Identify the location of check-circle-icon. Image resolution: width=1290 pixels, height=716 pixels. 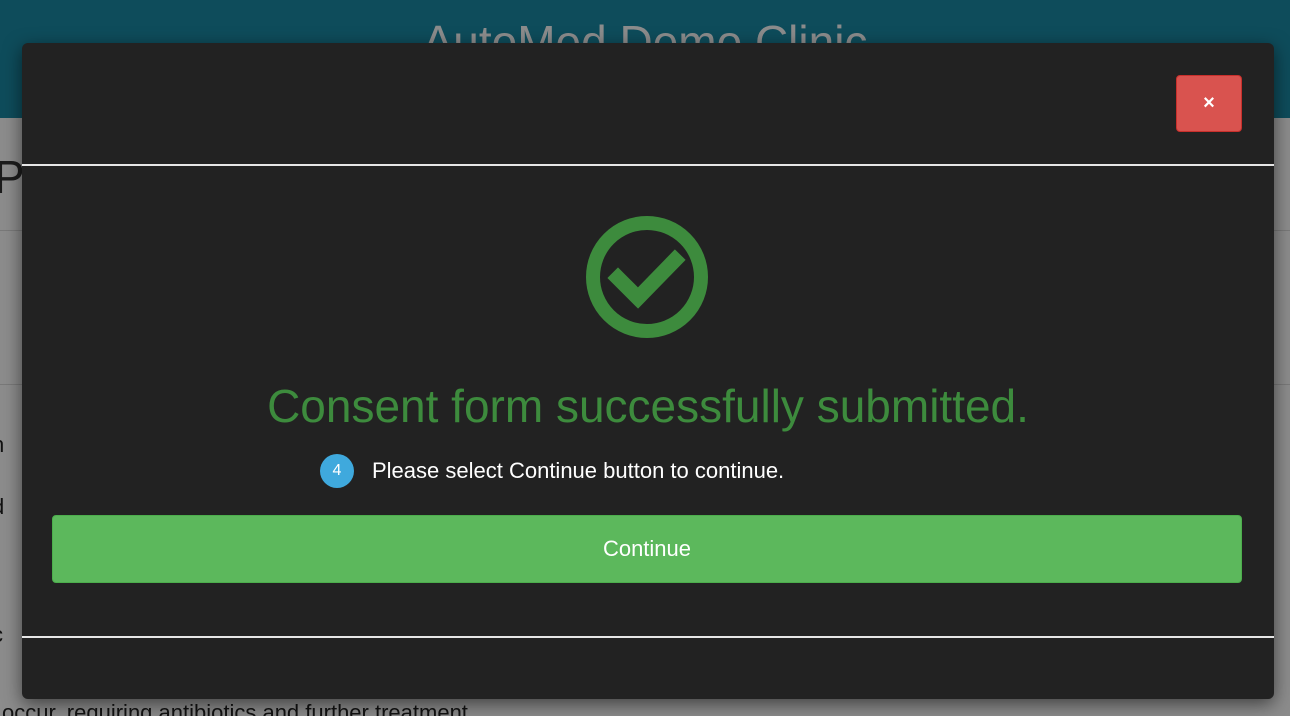
(647, 277).